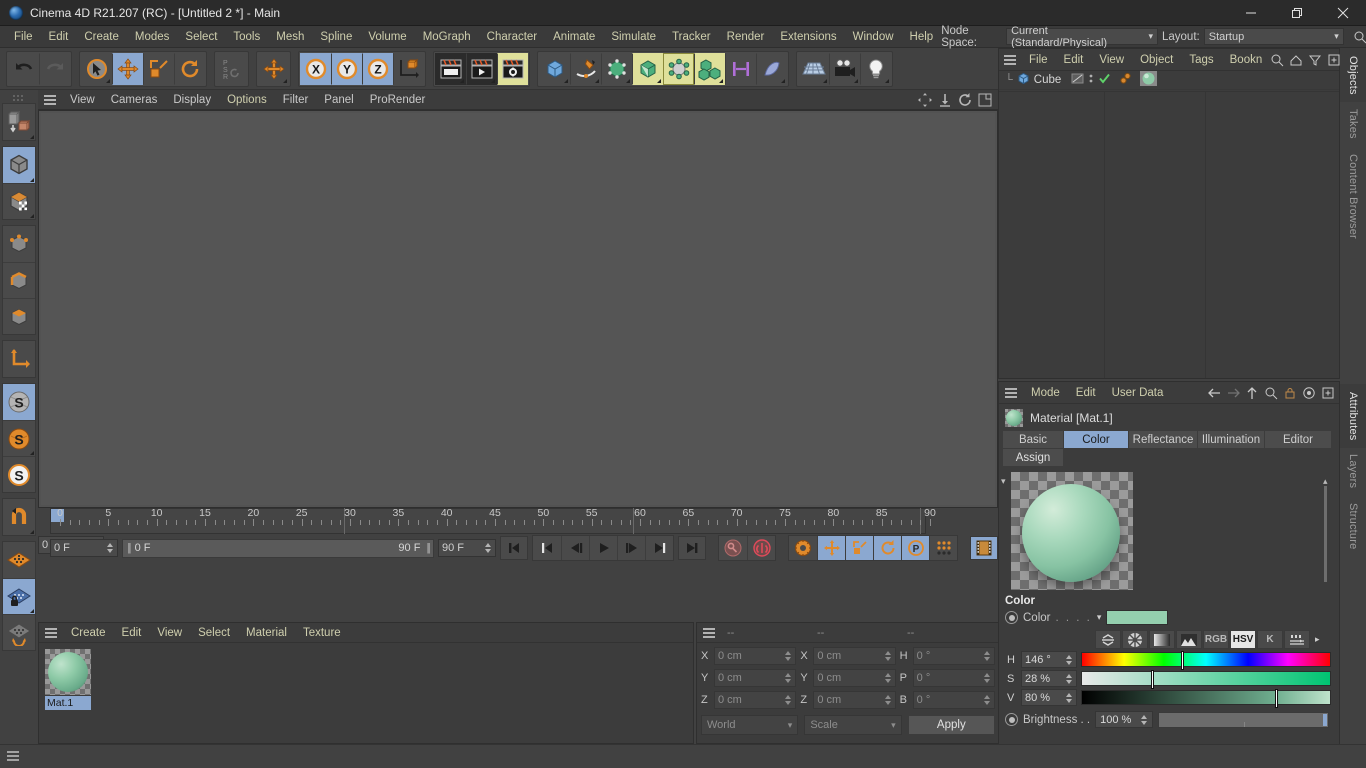 The image size is (1366, 768). I want to click on assign-button: Assign, so click(1033, 457).